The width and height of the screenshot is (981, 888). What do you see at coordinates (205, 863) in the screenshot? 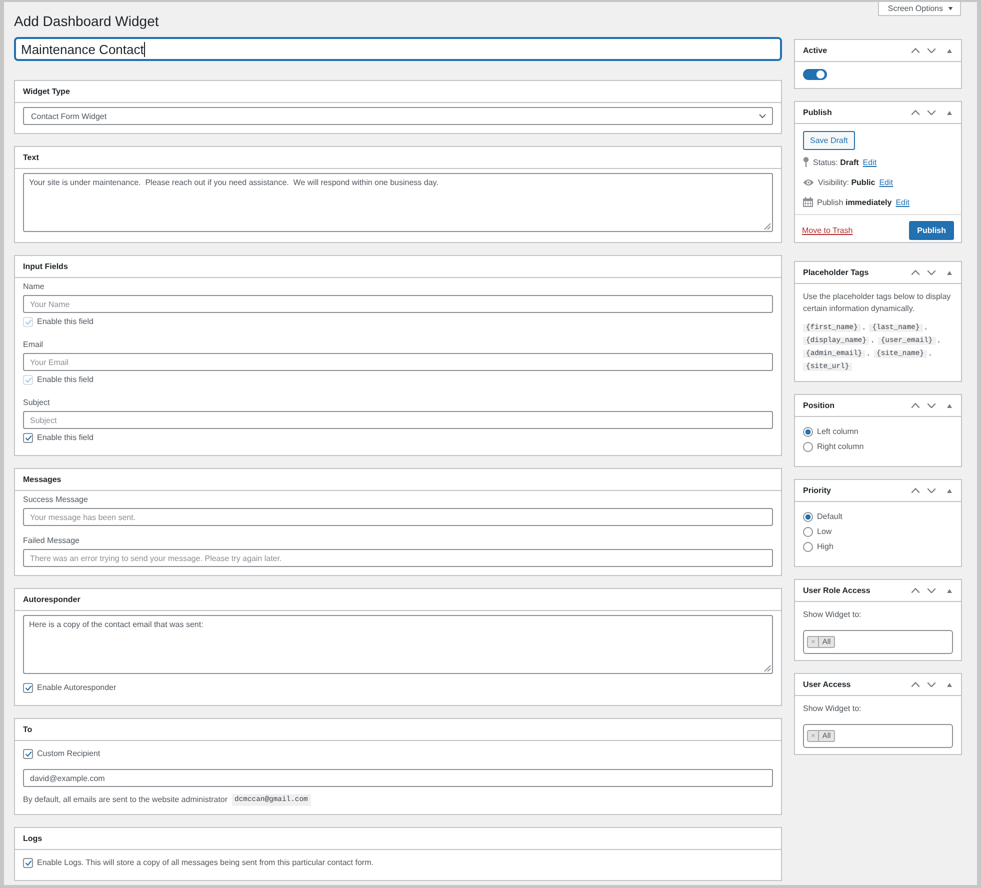
I see `checkbox-label: Enable Logs. This will store a copy of all messages being sent from this particular contact form.` at bounding box center [205, 863].